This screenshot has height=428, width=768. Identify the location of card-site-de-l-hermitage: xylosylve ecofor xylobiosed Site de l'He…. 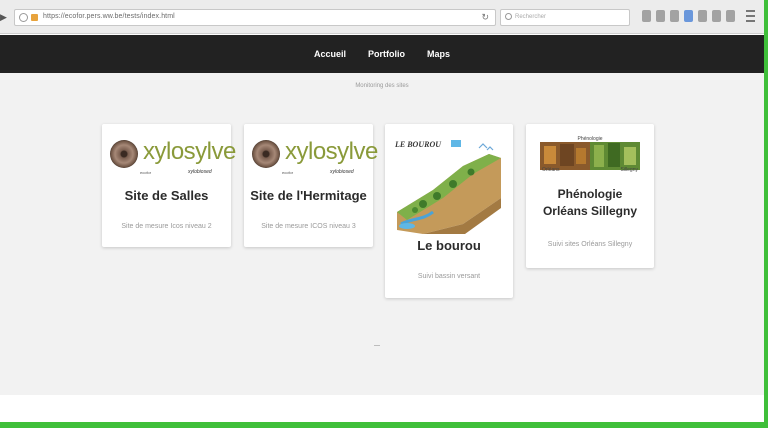
(311, 185).